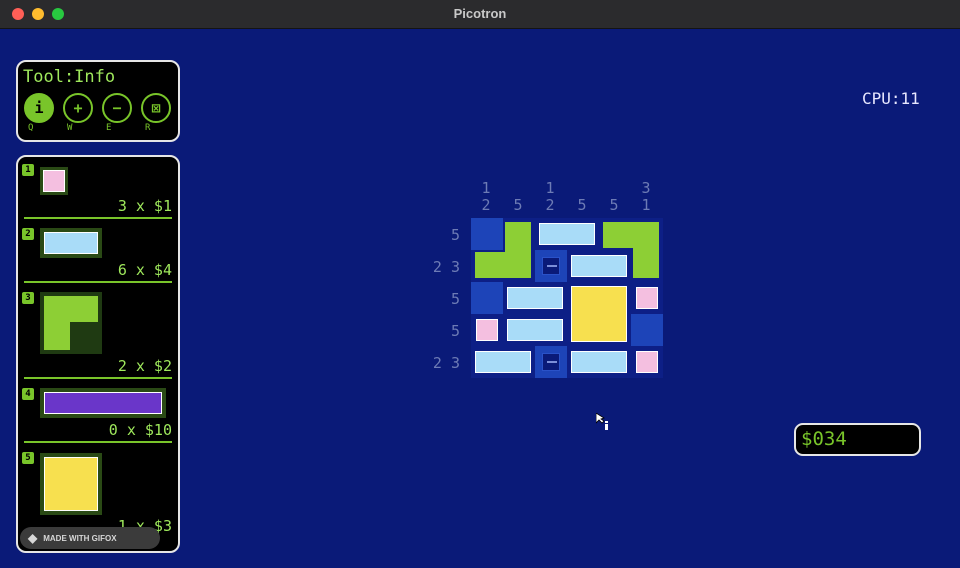 Image resolution: width=960 pixels, height=568 pixels. What do you see at coordinates (857, 439) in the screenshot?
I see `money-display: $034` at bounding box center [857, 439].